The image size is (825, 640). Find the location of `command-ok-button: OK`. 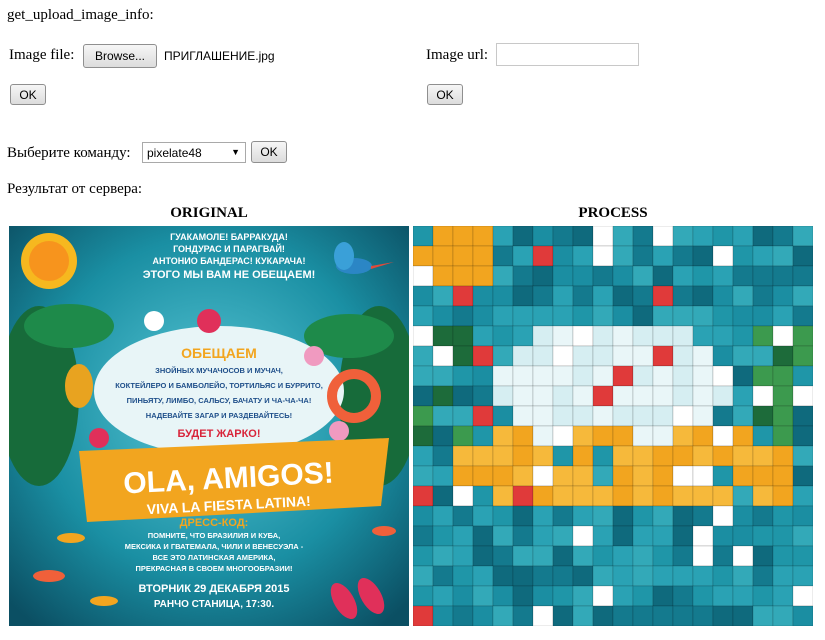

command-ok-button: OK is located at coordinates (269, 152).